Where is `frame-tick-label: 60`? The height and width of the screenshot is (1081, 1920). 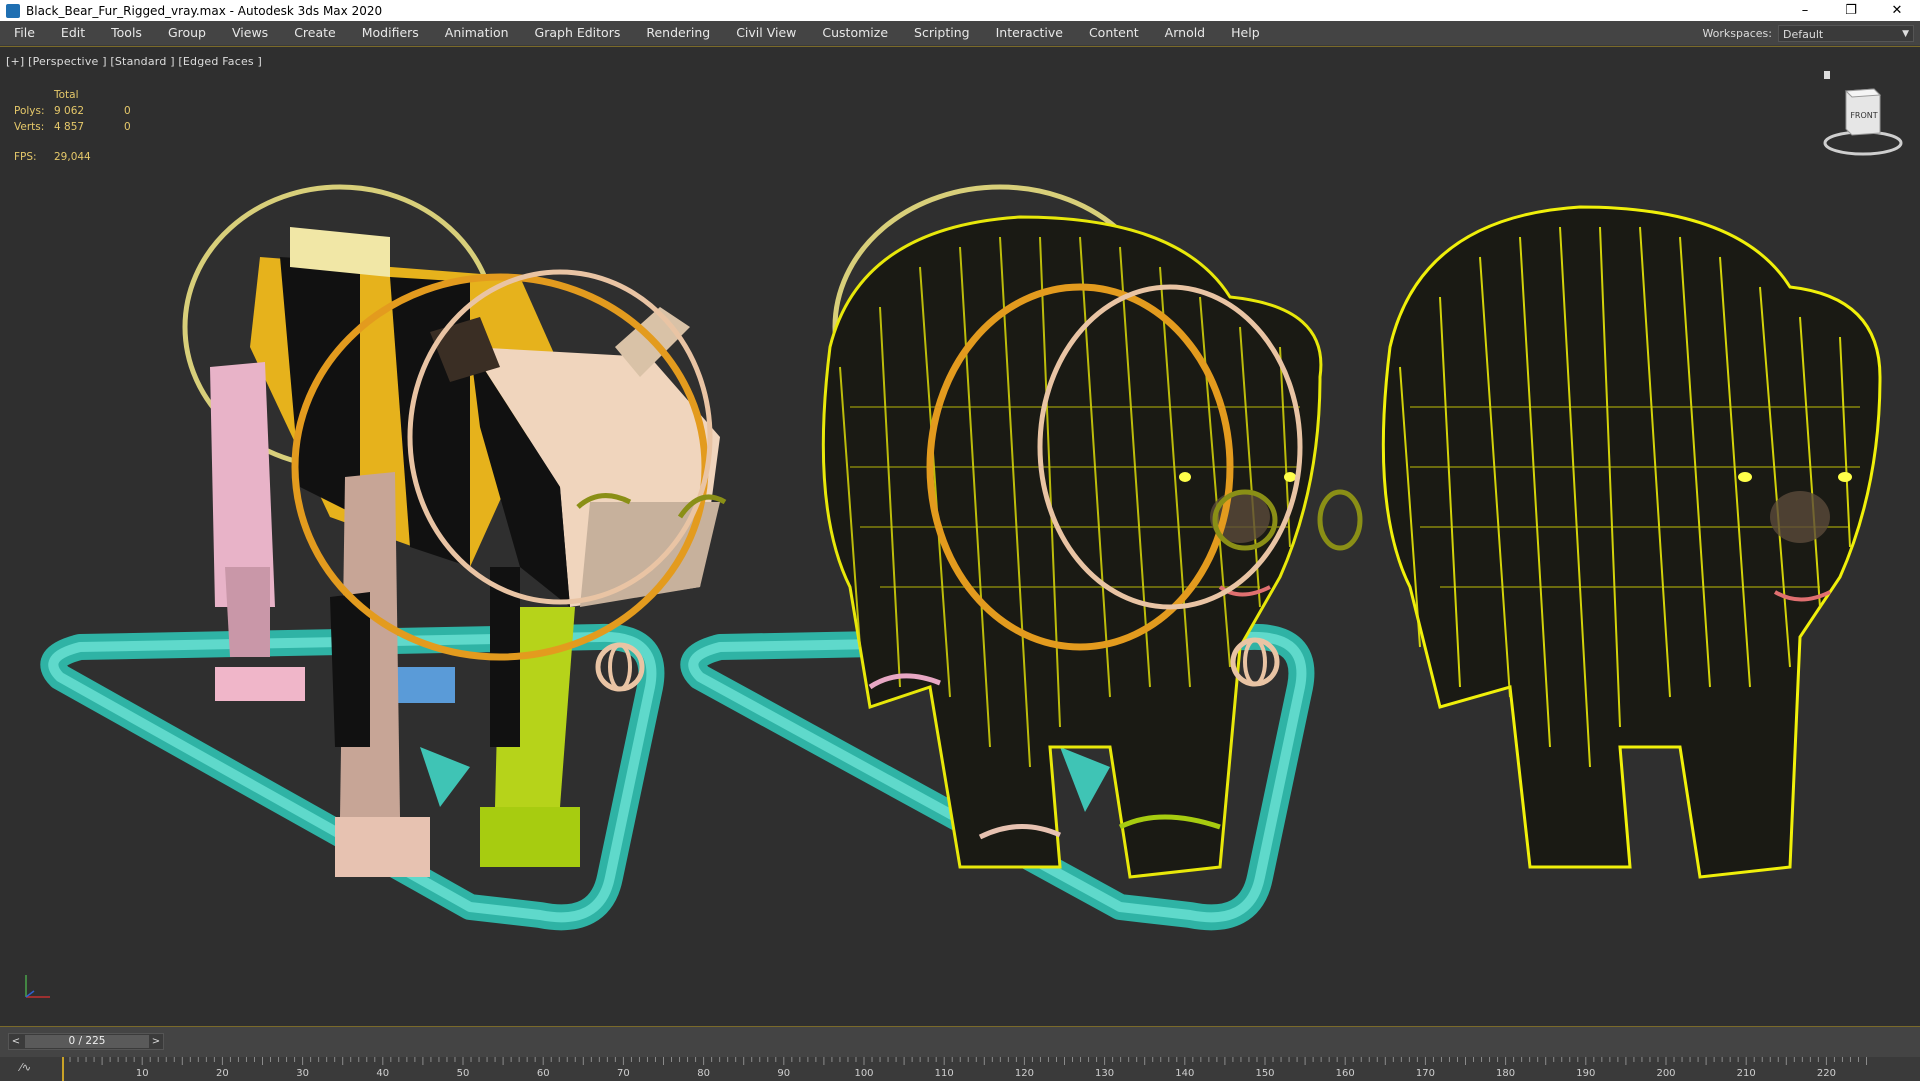
frame-tick-label: 60 is located at coordinates (543, 1073).